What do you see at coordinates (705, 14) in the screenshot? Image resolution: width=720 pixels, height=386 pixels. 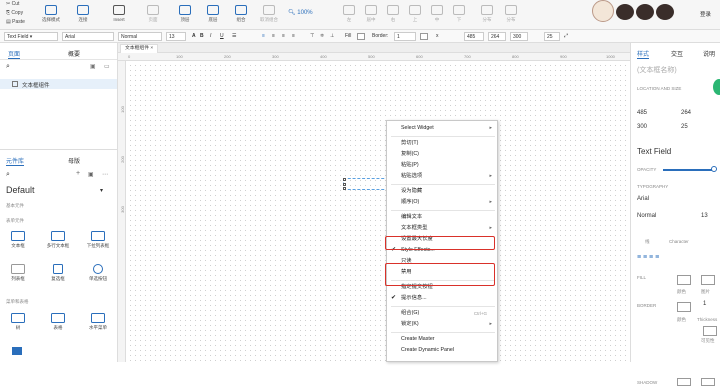 I see `login-link: 登录` at bounding box center [705, 14].